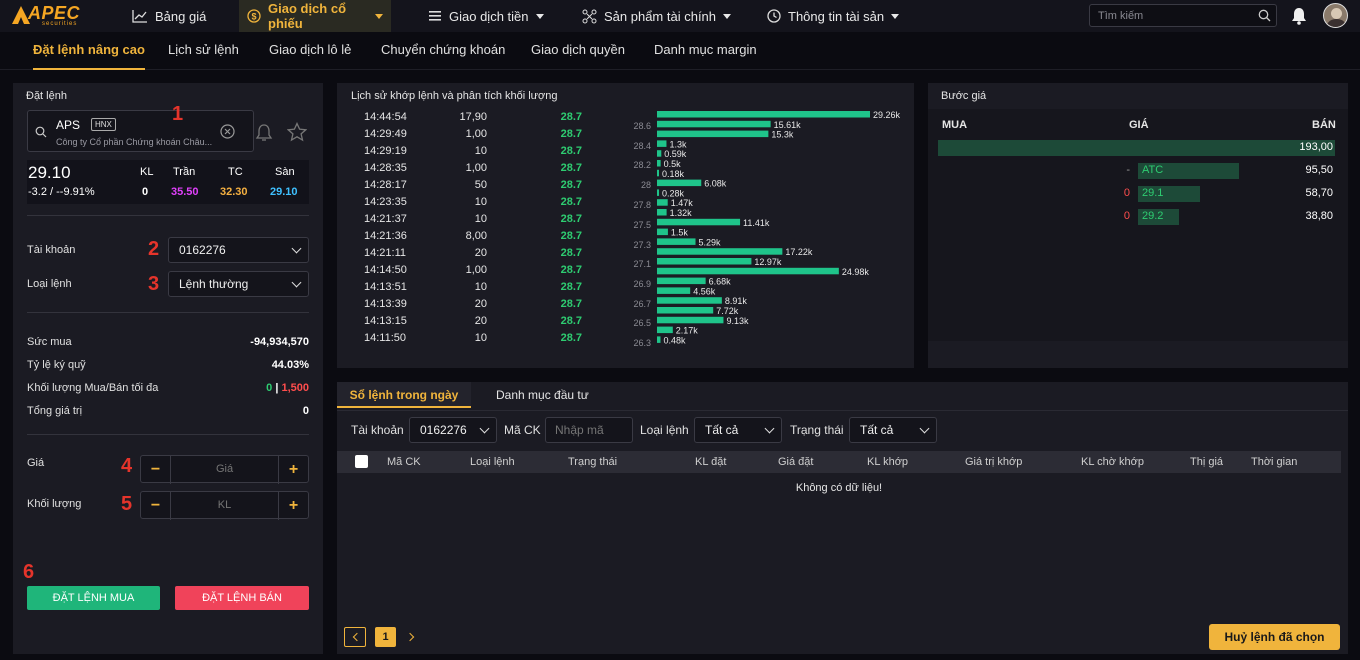 Image resolution: width=1360 pixels, height=660 pixels. What do you see at coordinates (453, 430) in the screenshot?
I see `filter-account-select: 0162276` at bounding box center [453, 430].